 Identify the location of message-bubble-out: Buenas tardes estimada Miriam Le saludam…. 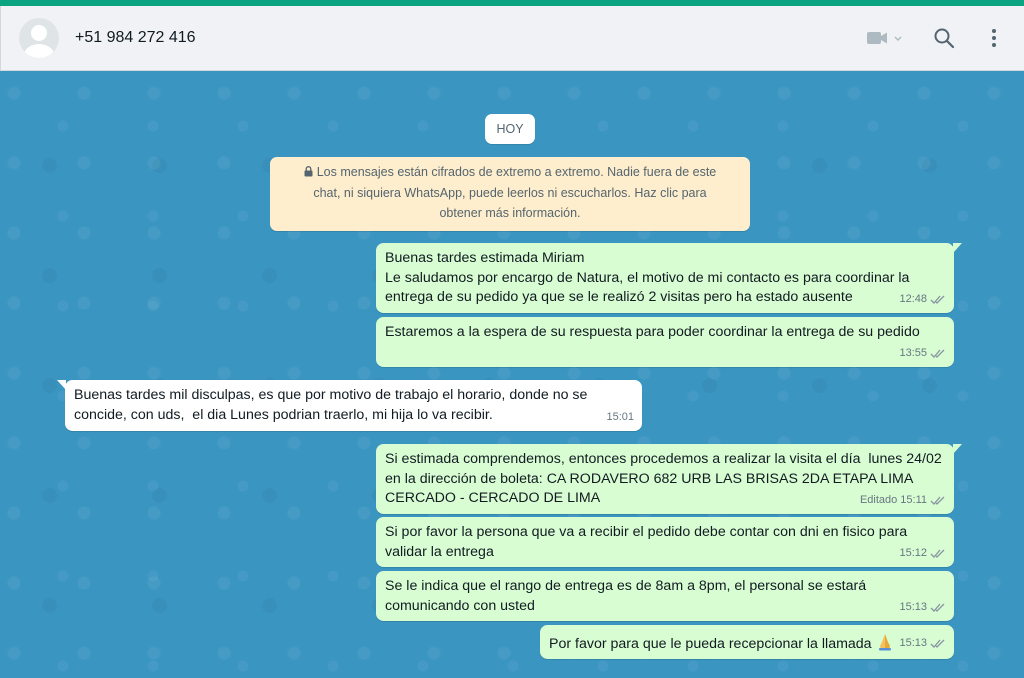
(669, 278).